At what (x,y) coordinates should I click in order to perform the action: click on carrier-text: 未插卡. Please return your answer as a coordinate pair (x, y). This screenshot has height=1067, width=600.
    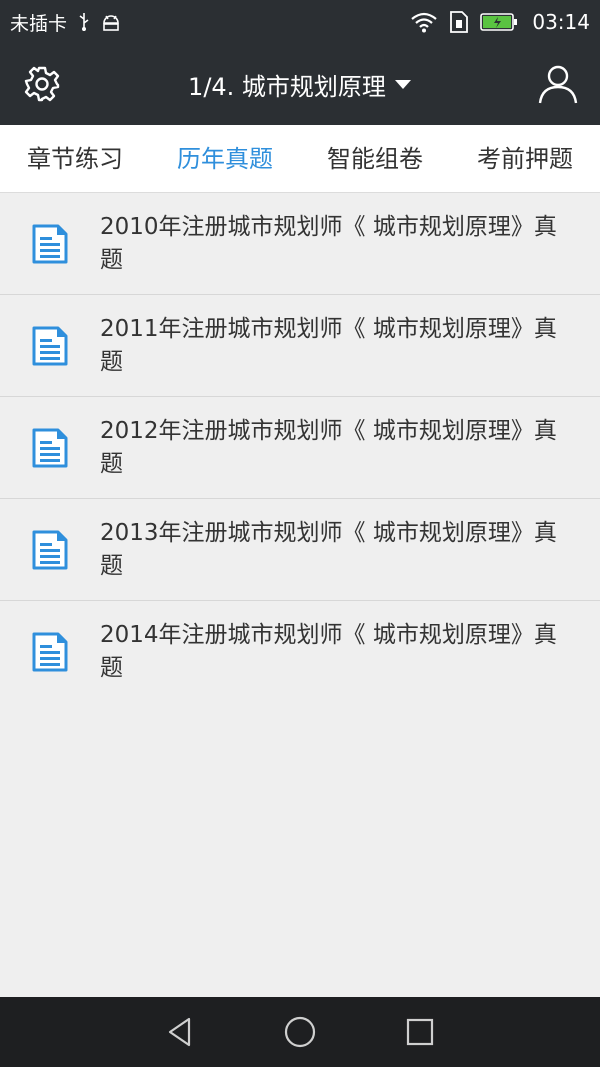
    Looking at the image, I should click on (39, 23).